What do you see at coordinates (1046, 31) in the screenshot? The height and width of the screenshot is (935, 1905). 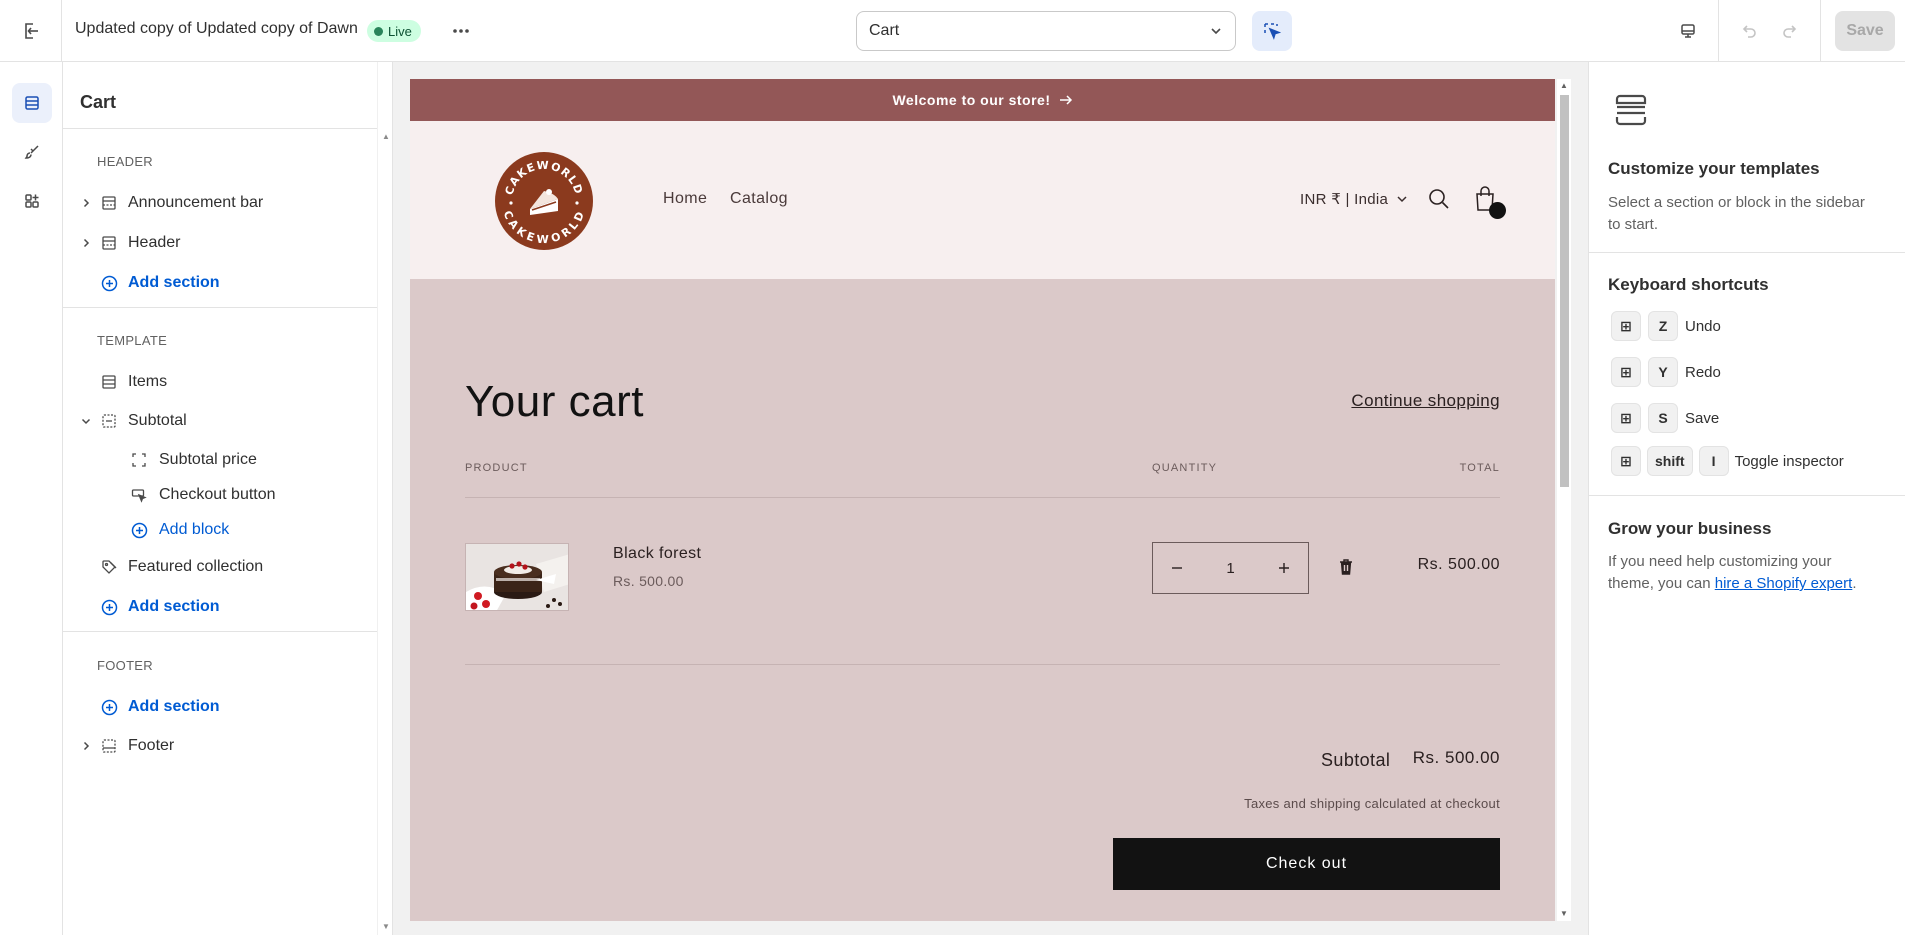 I see `template-selector: Cart` at bounding box center [1046, 31].